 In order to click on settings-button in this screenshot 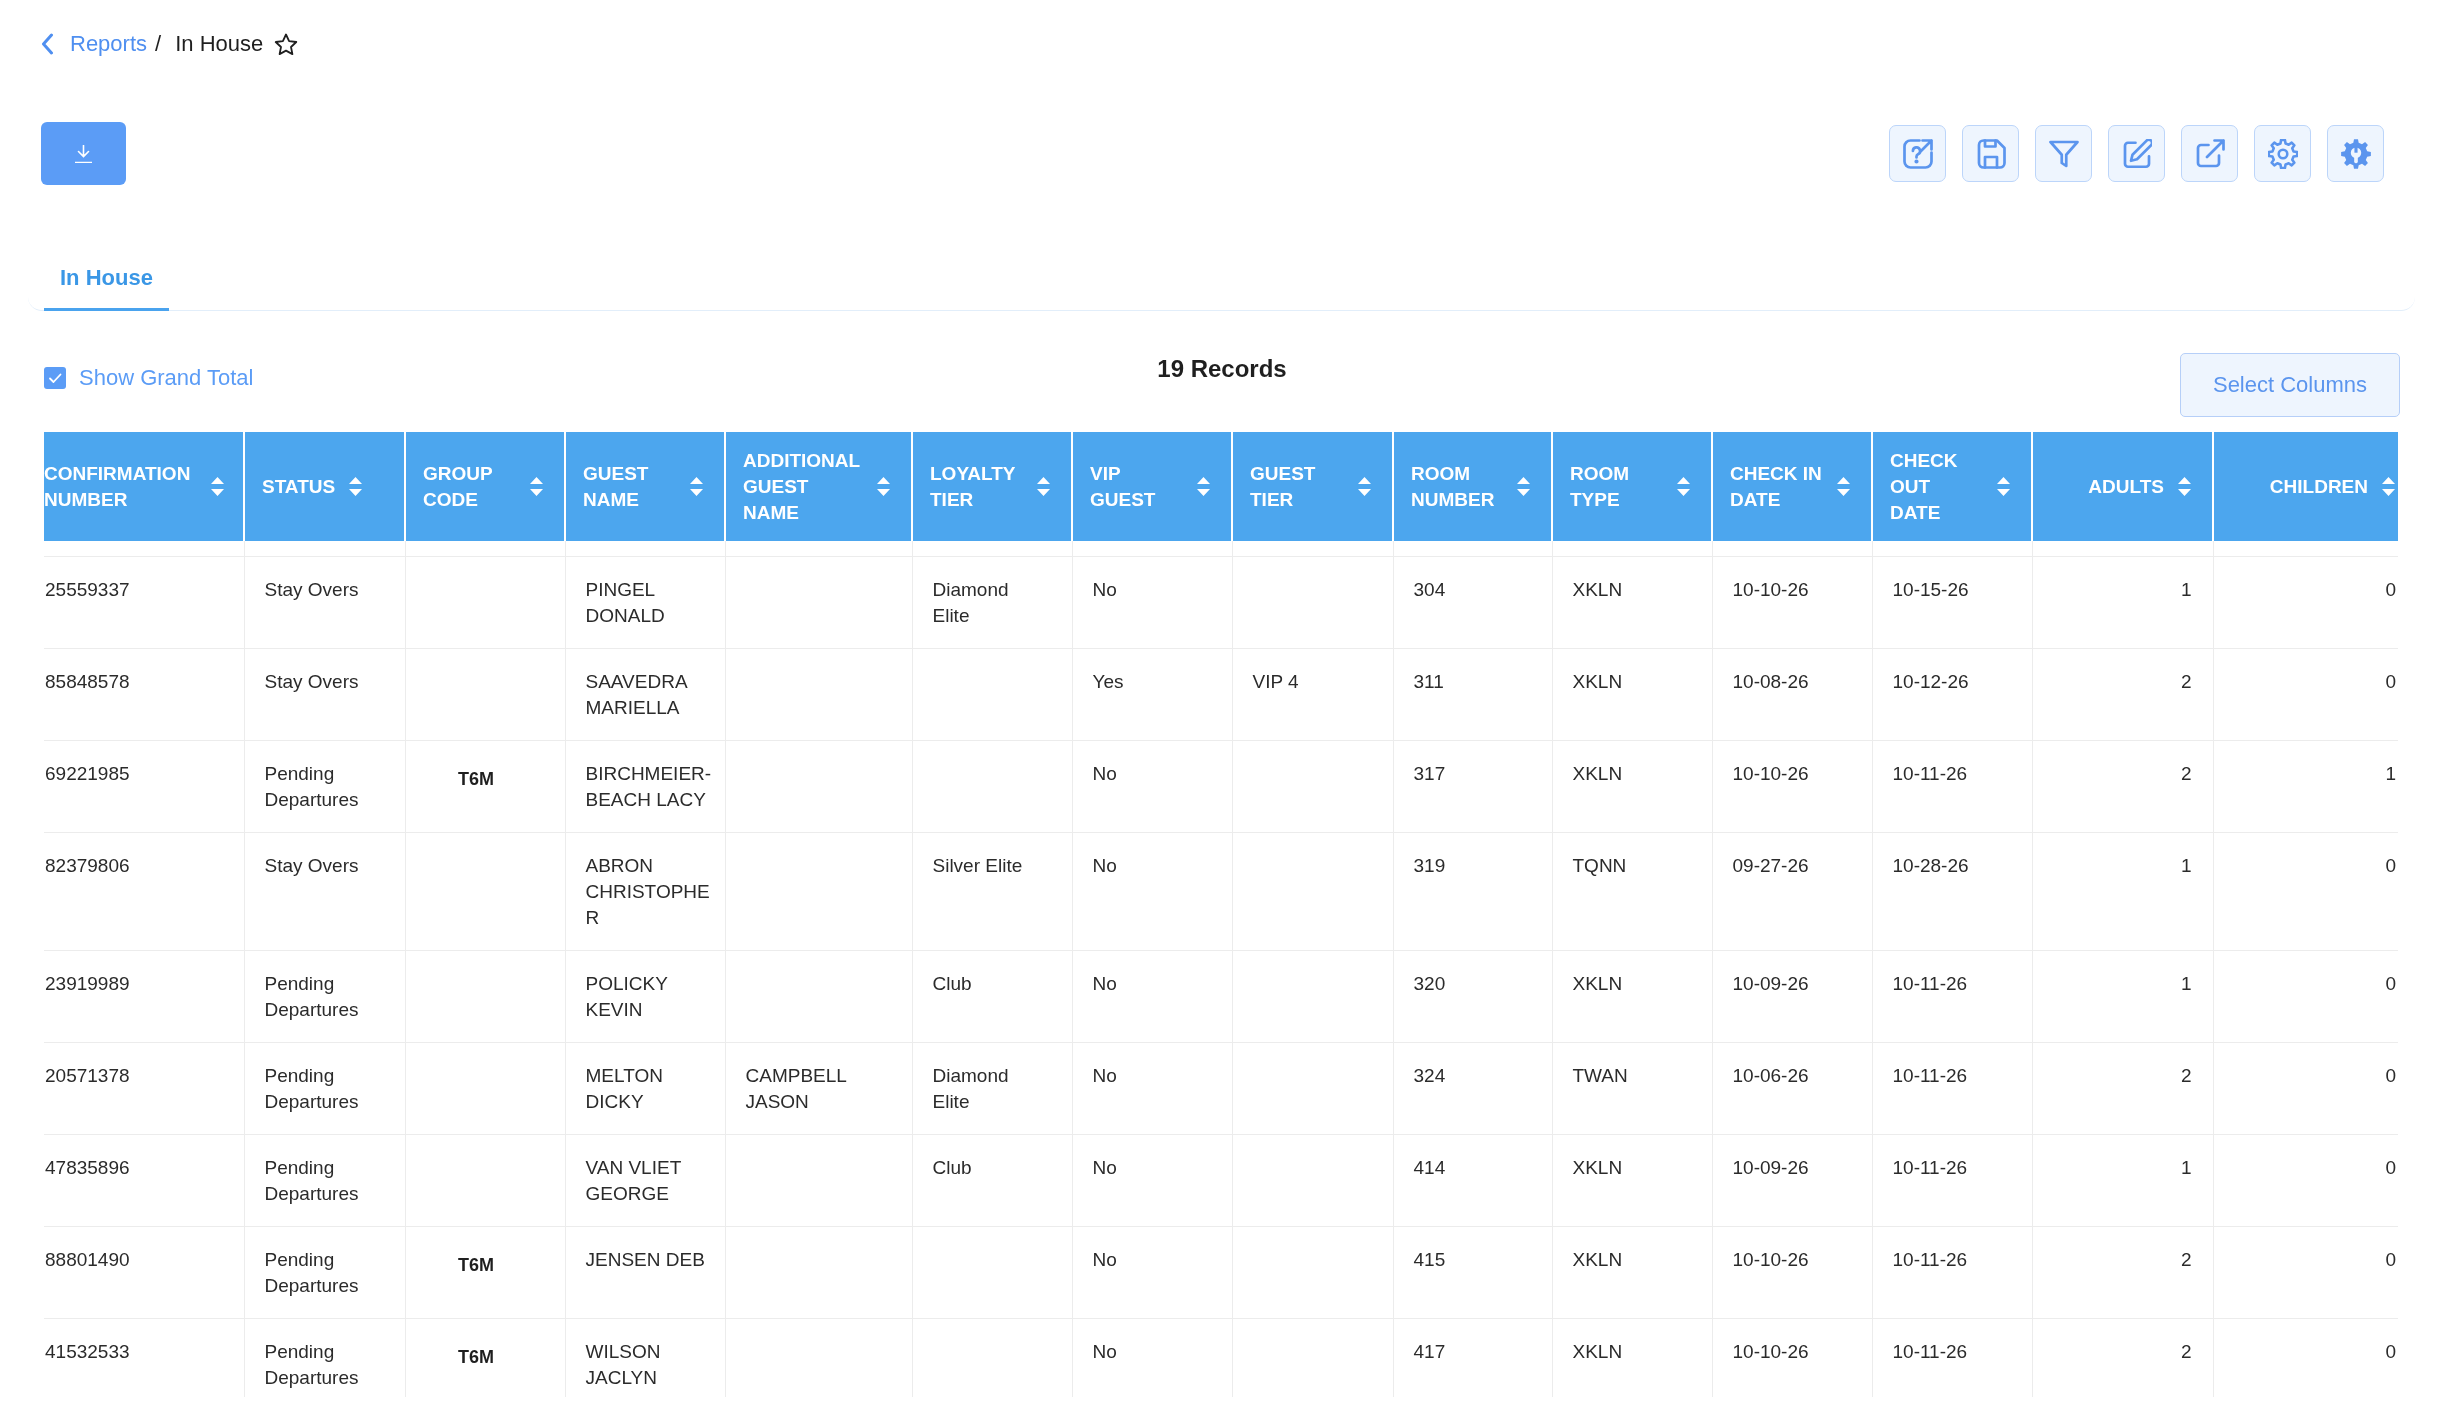, I will do `click(2282, 153)`.